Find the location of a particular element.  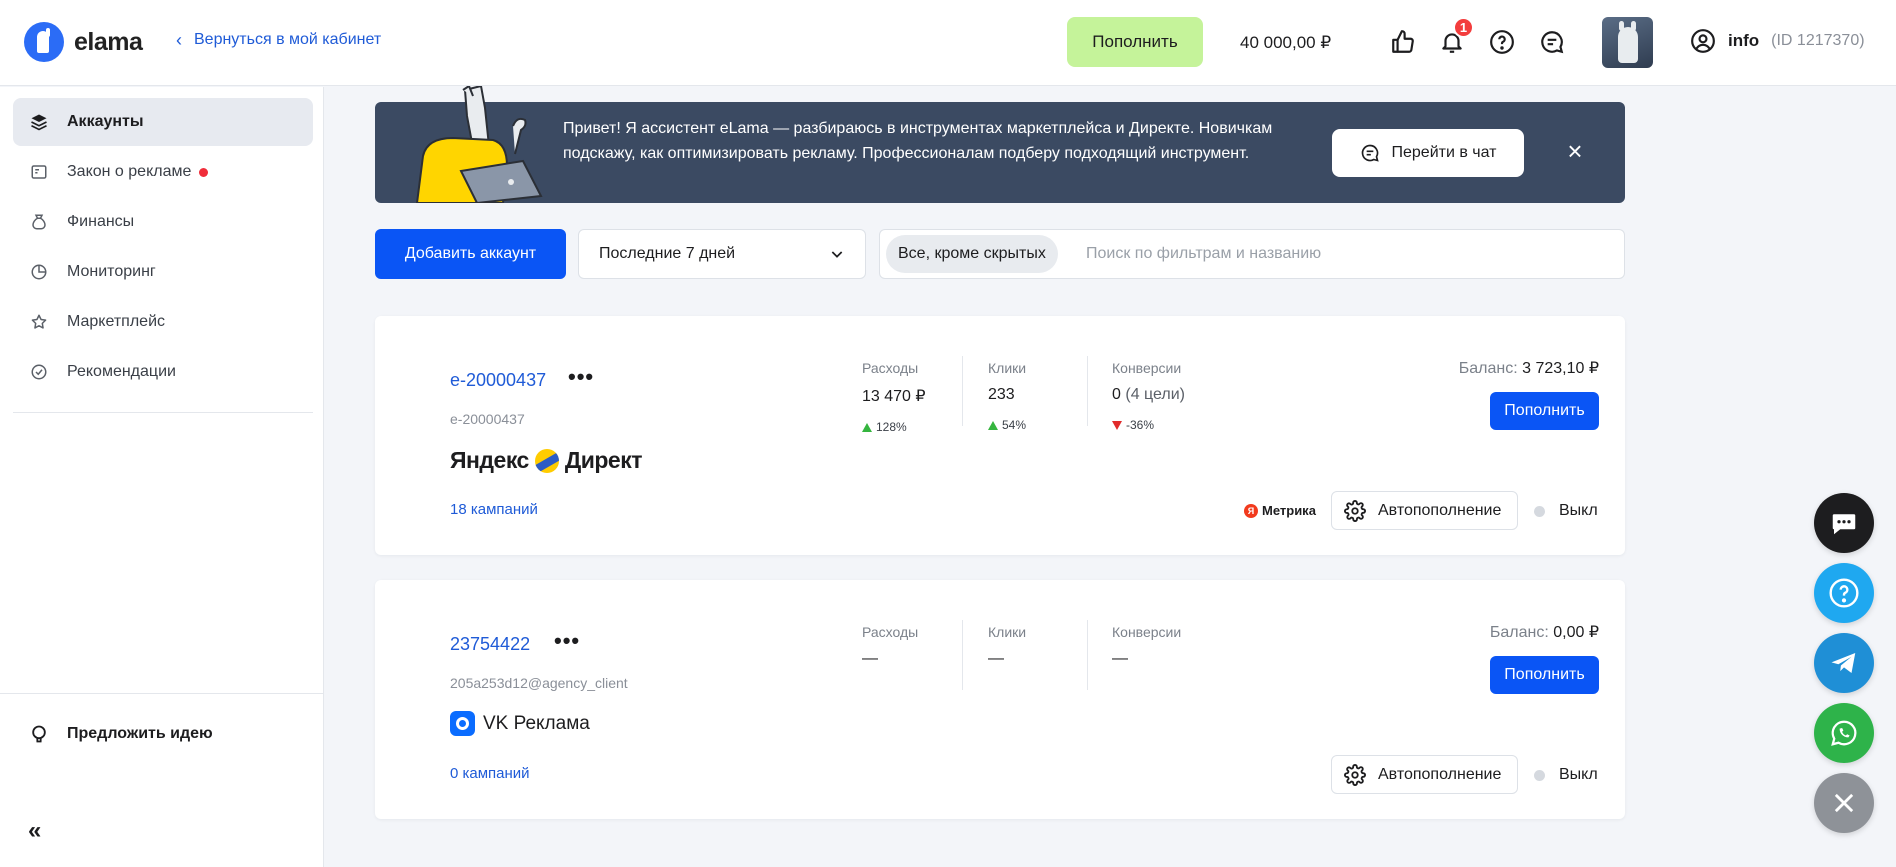

elama-logo: elama is located at coordinates (83, 42).